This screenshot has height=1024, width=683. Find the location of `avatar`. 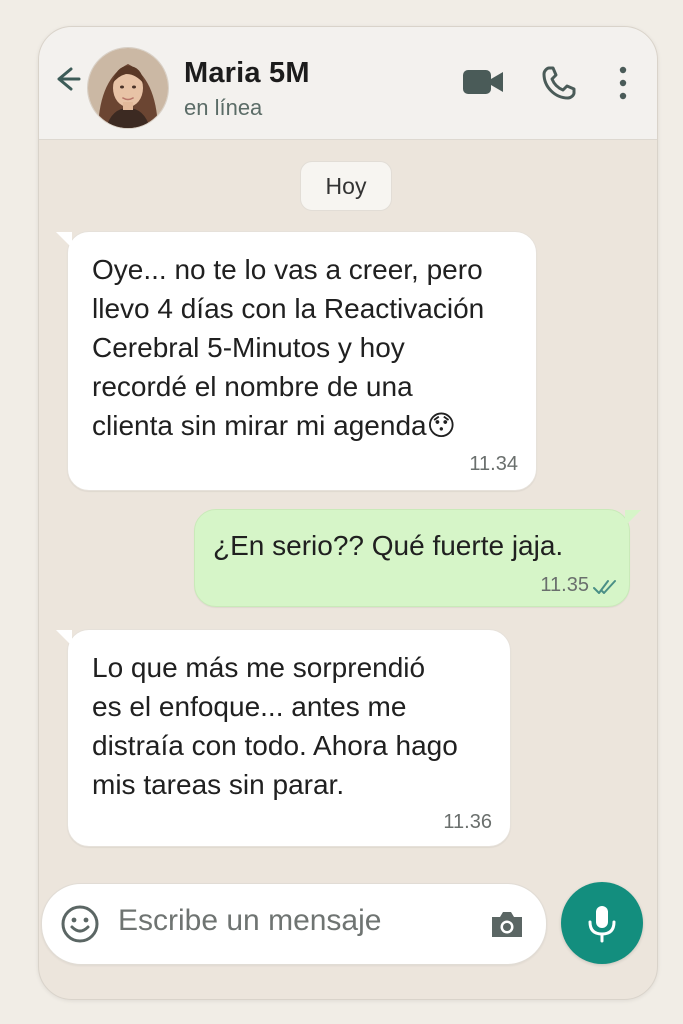

avatar is located at coordinates (128, 88).